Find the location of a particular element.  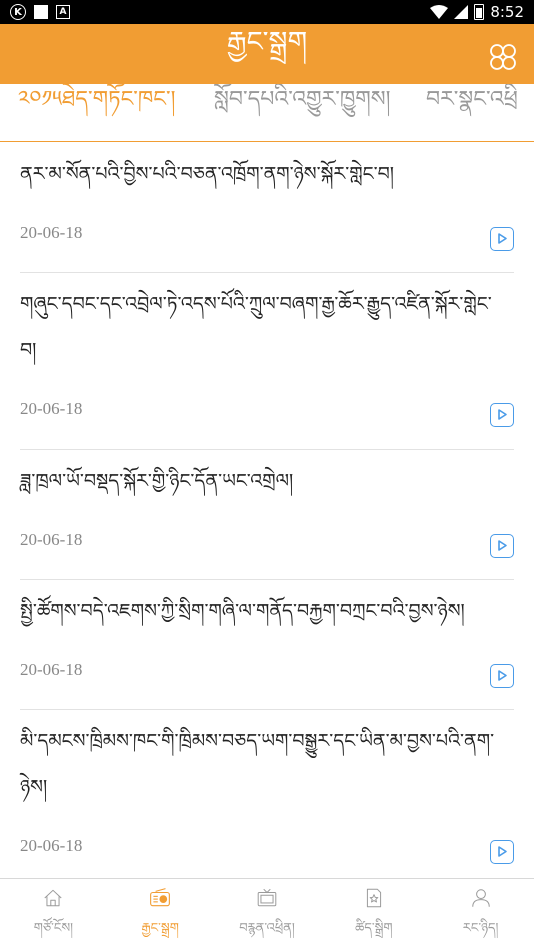

nav-item-home: གཙོ་ངོས། is located at coordinates (53, 914).